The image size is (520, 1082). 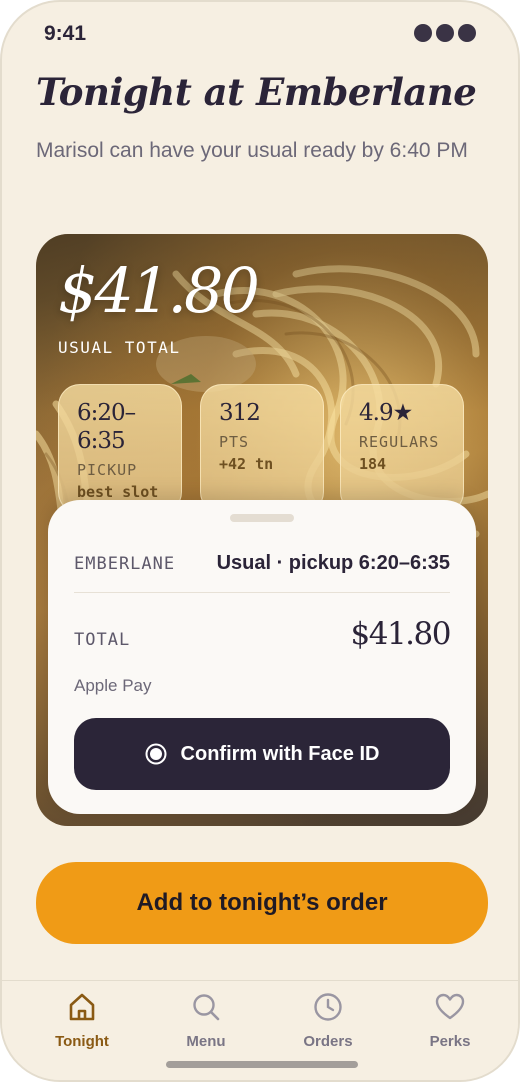 What do you see at coordinates (159, 290) in the screenshot?
I see `usual-total-amount: $41.80` at bounding box center [159, 290].